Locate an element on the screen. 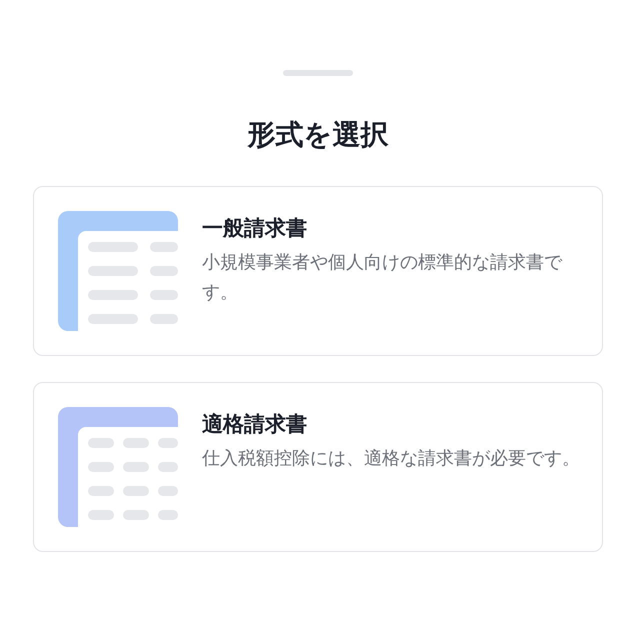 This screenshot has width=636, height=636. option-description: 仕入税額控除には、適格な請求書が必要です。 is located at coordinates (391, 459).